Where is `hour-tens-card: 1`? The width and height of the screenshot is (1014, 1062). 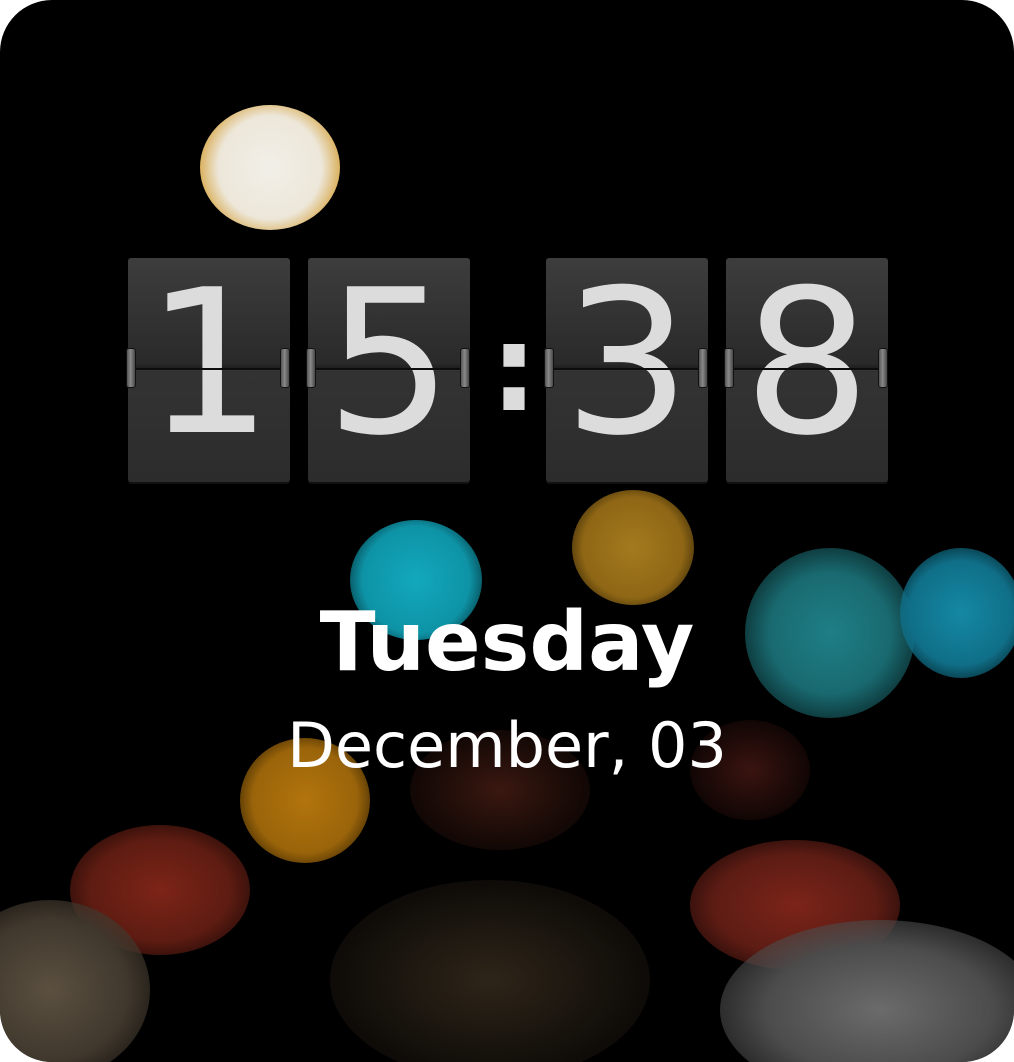 hour-tens-card: 1 is located at coordinates (209, 370).